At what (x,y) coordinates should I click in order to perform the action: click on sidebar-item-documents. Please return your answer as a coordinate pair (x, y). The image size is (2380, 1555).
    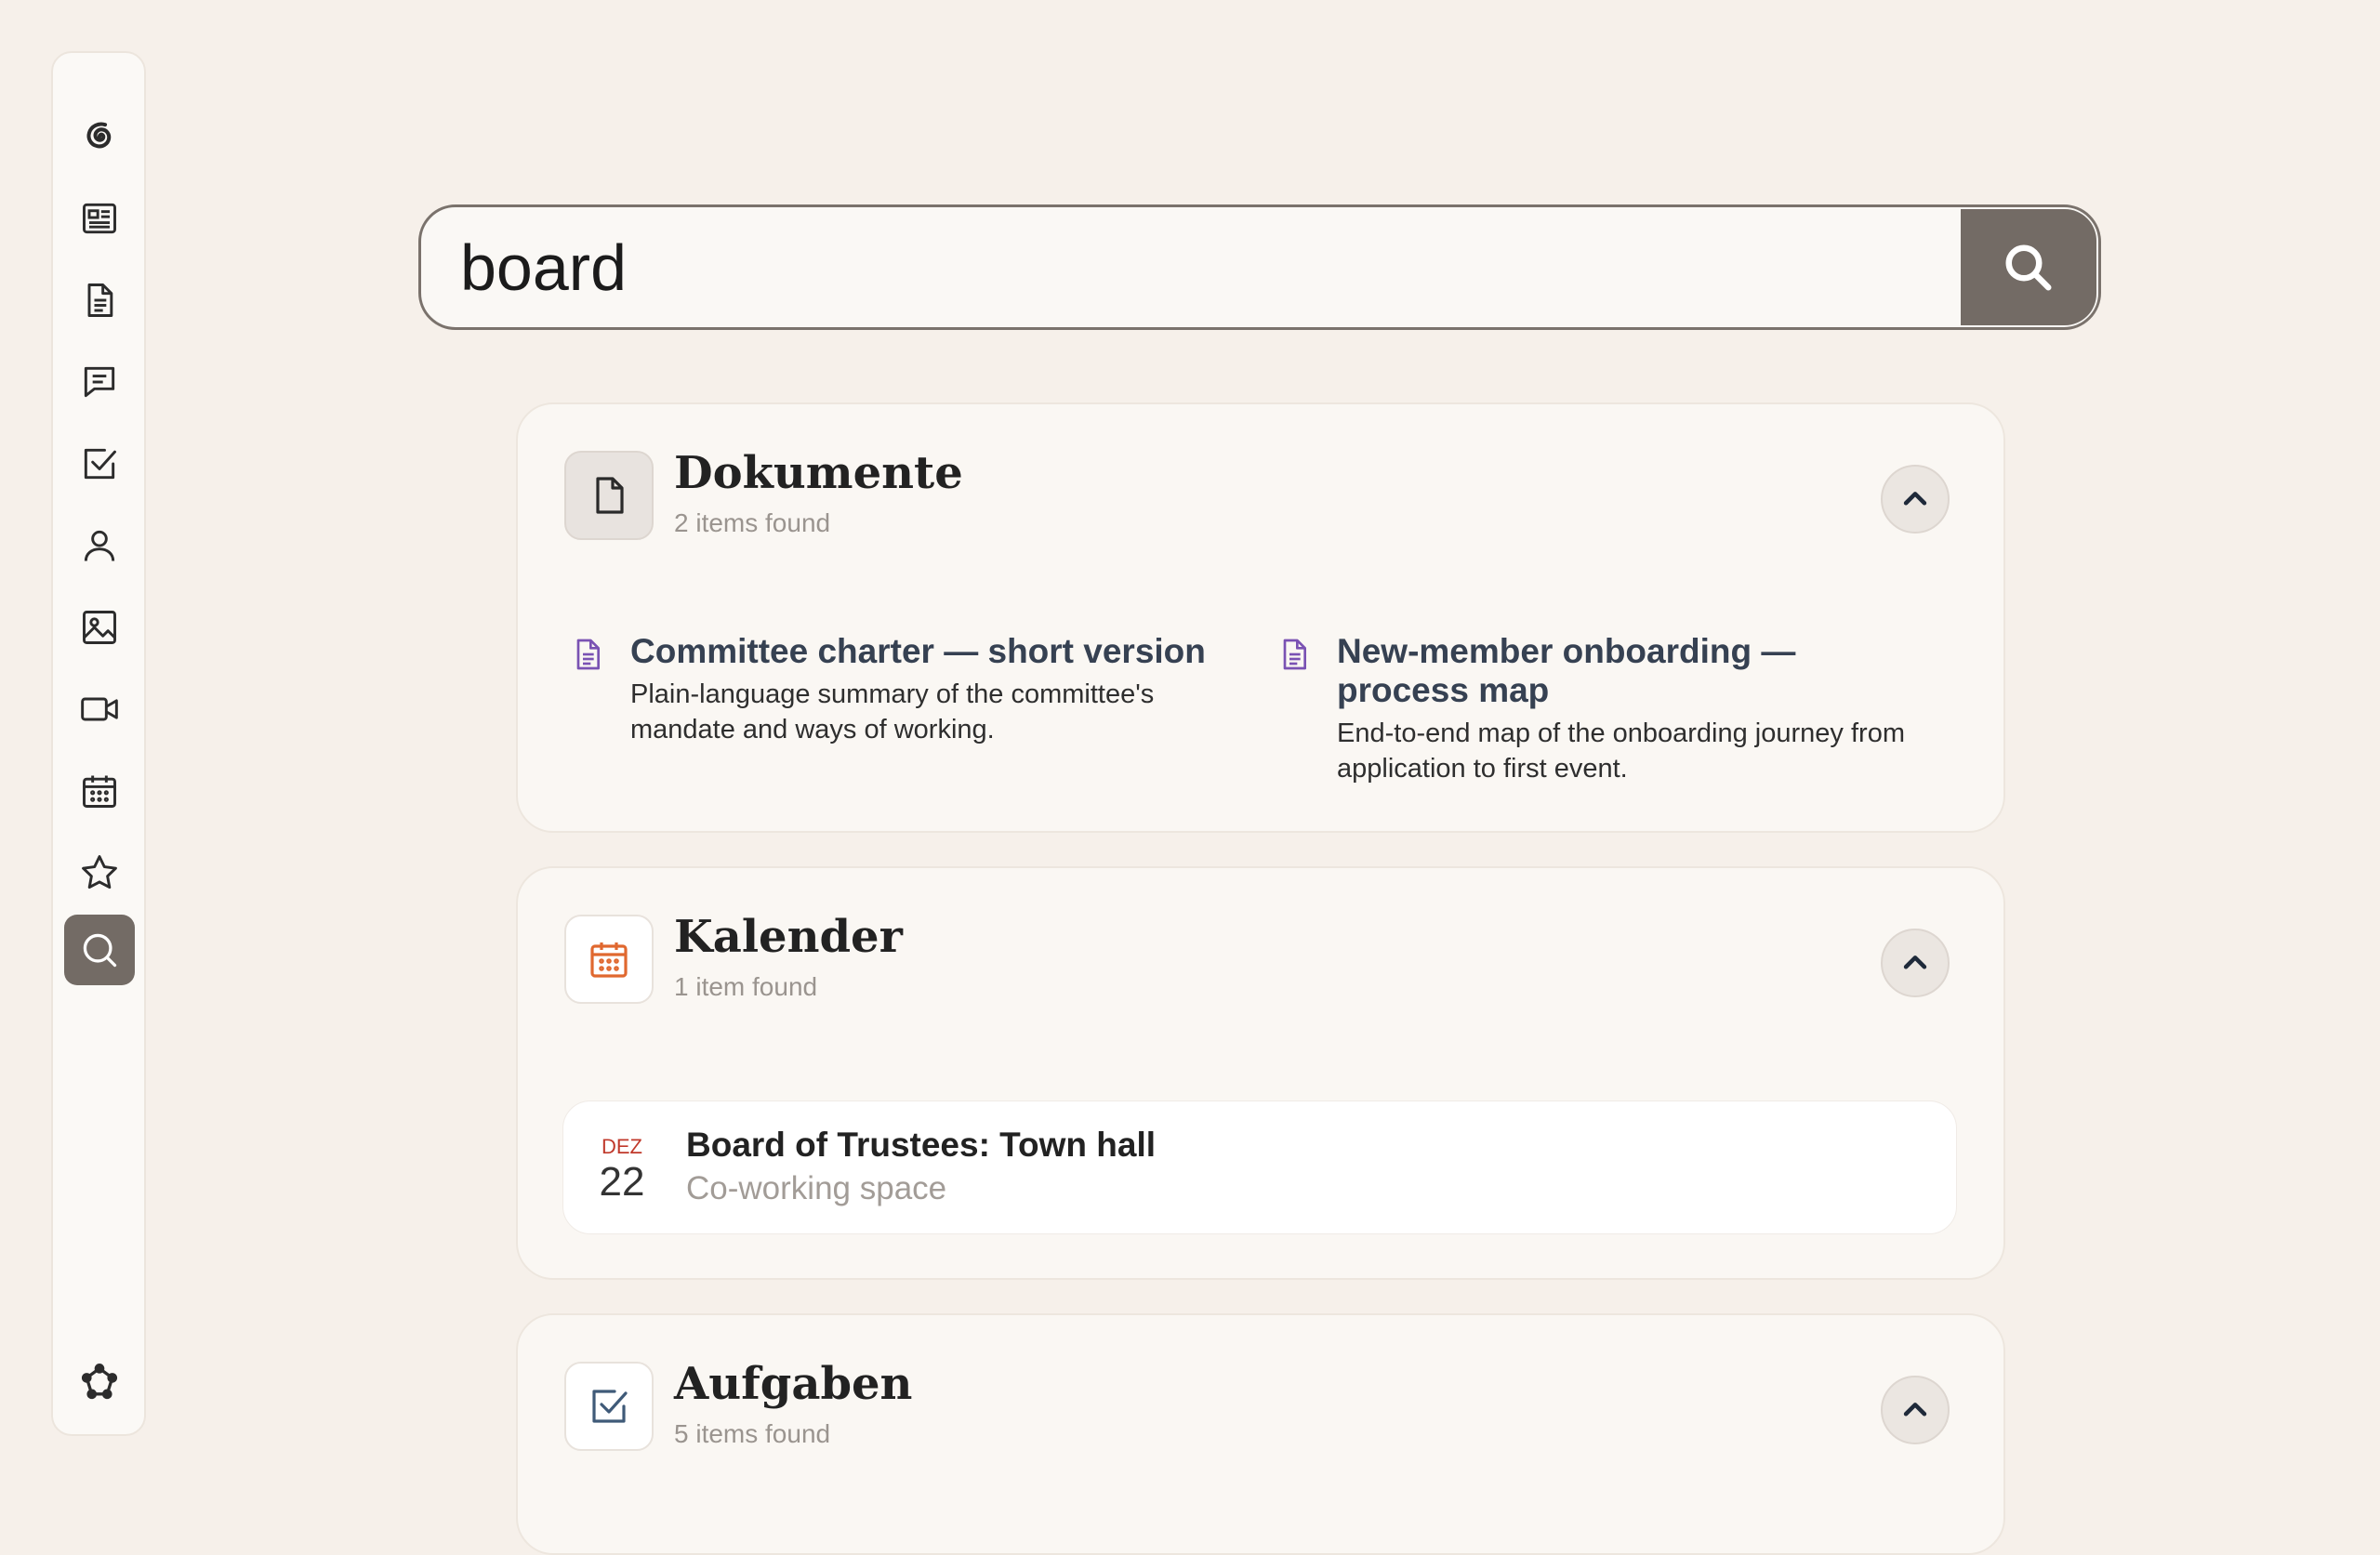
    Looking at the image, I should click on (99, 300).